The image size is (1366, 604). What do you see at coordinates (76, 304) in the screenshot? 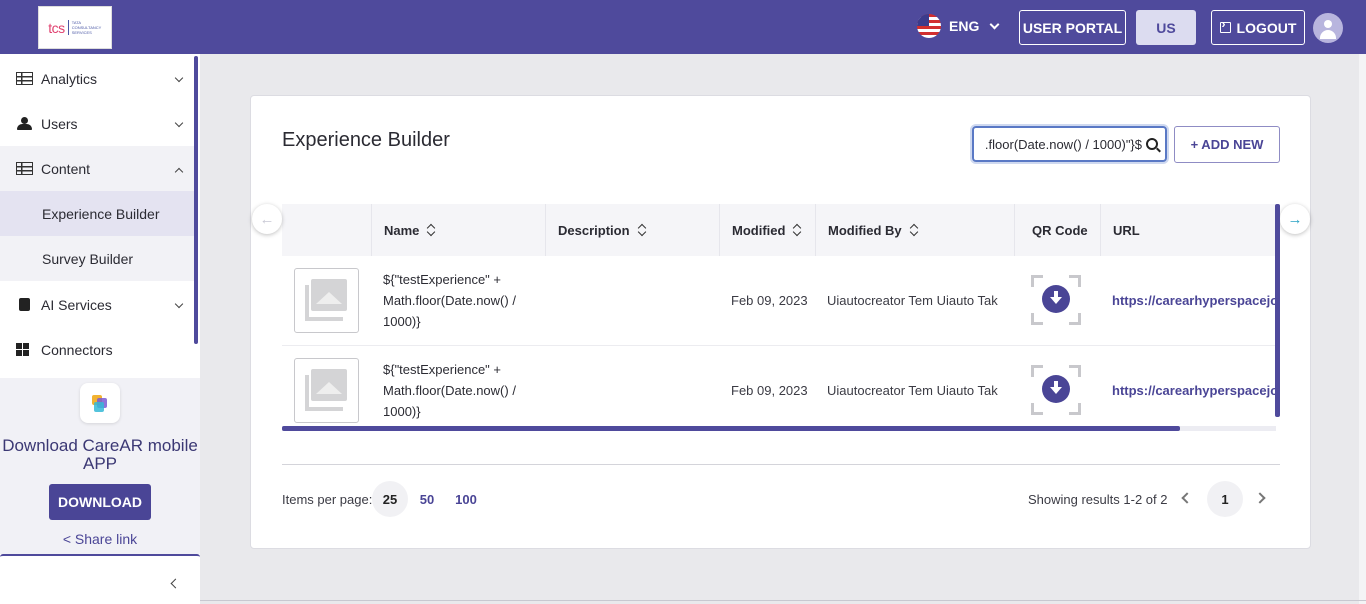
I see `sidebar-item-label: AI Services` at bounding box center [76, 304].